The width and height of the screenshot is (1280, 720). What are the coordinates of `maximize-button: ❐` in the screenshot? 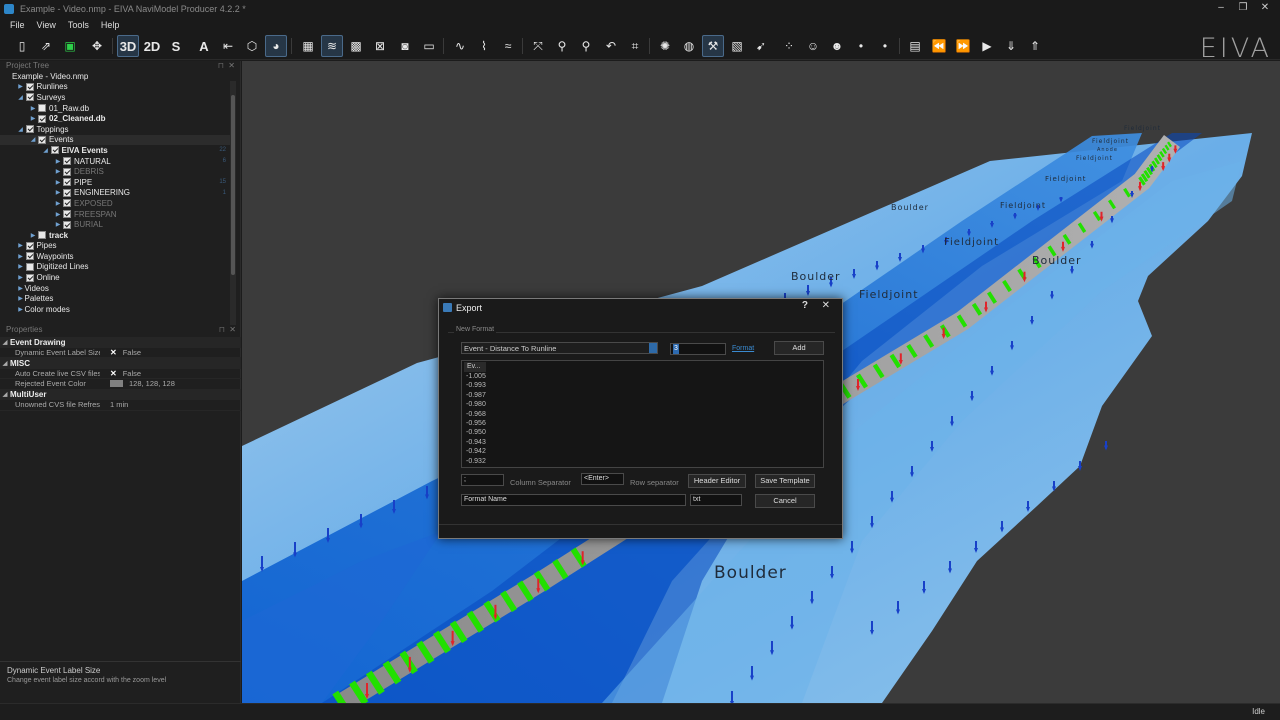 It's located at (1243, 8).